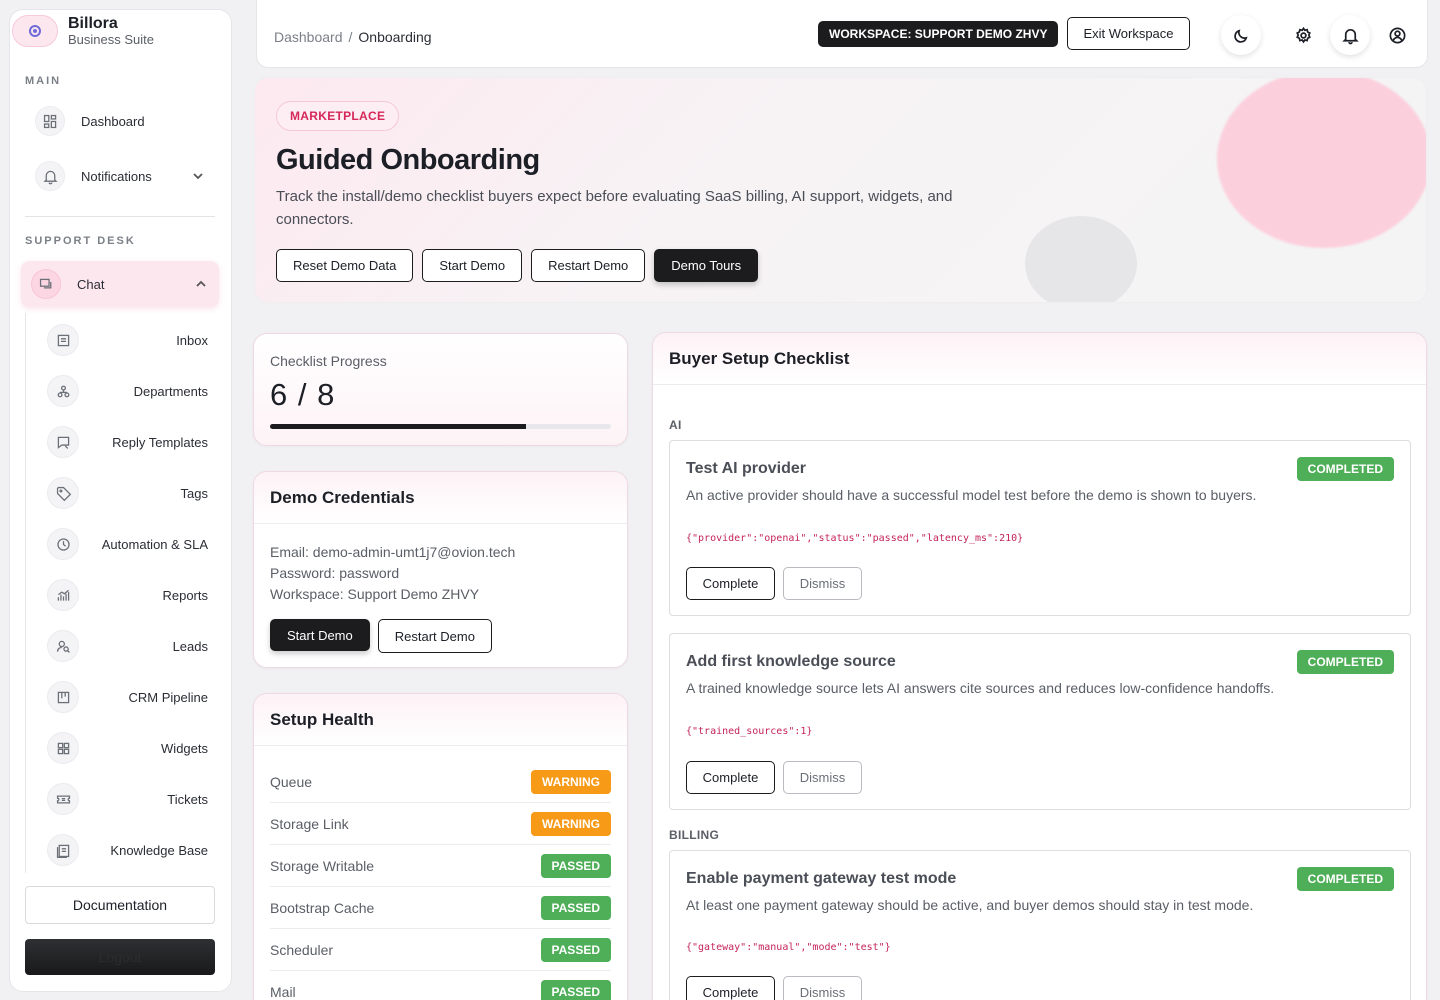  What do you see at coordinates (127, 748) in the screenshot?
I see `sidebar-item-widgets: Widgets` at bounding box center [127, 748].